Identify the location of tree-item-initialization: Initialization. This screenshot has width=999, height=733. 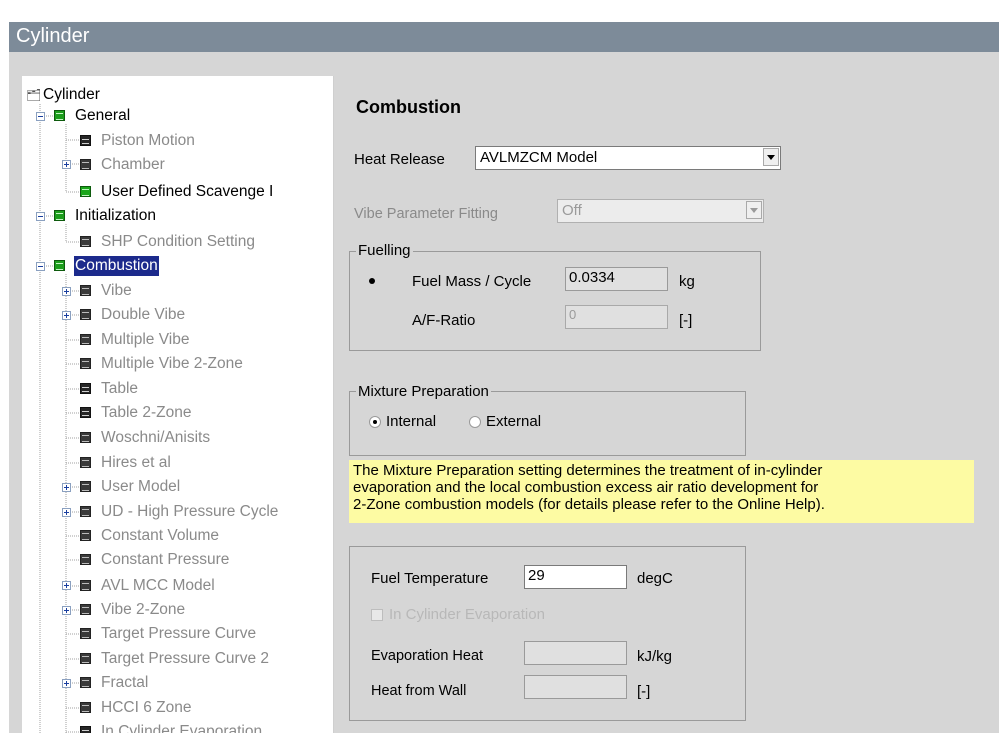
(189, 216).